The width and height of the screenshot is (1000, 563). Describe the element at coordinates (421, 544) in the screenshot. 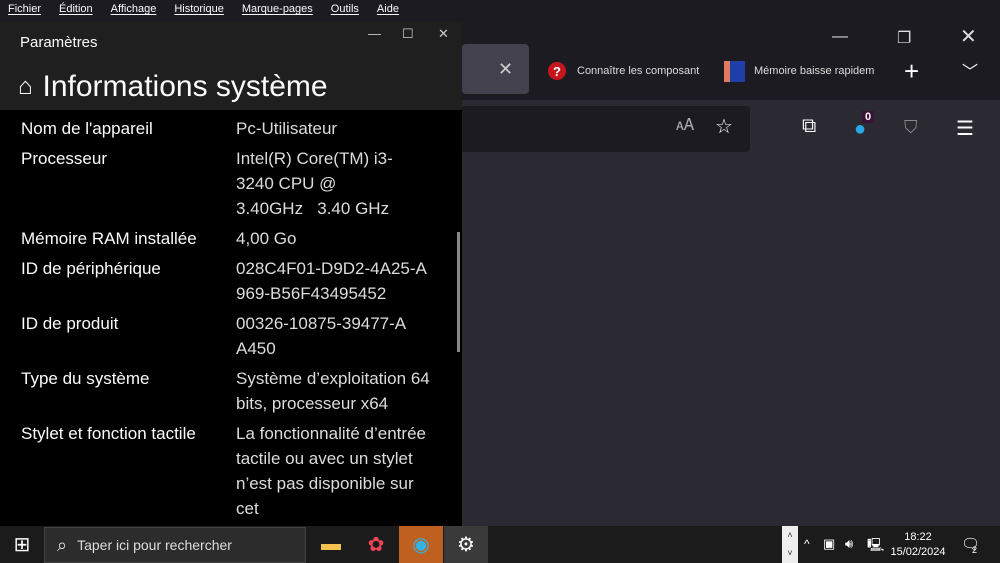

I see `edge-icon: ◉` at that location.